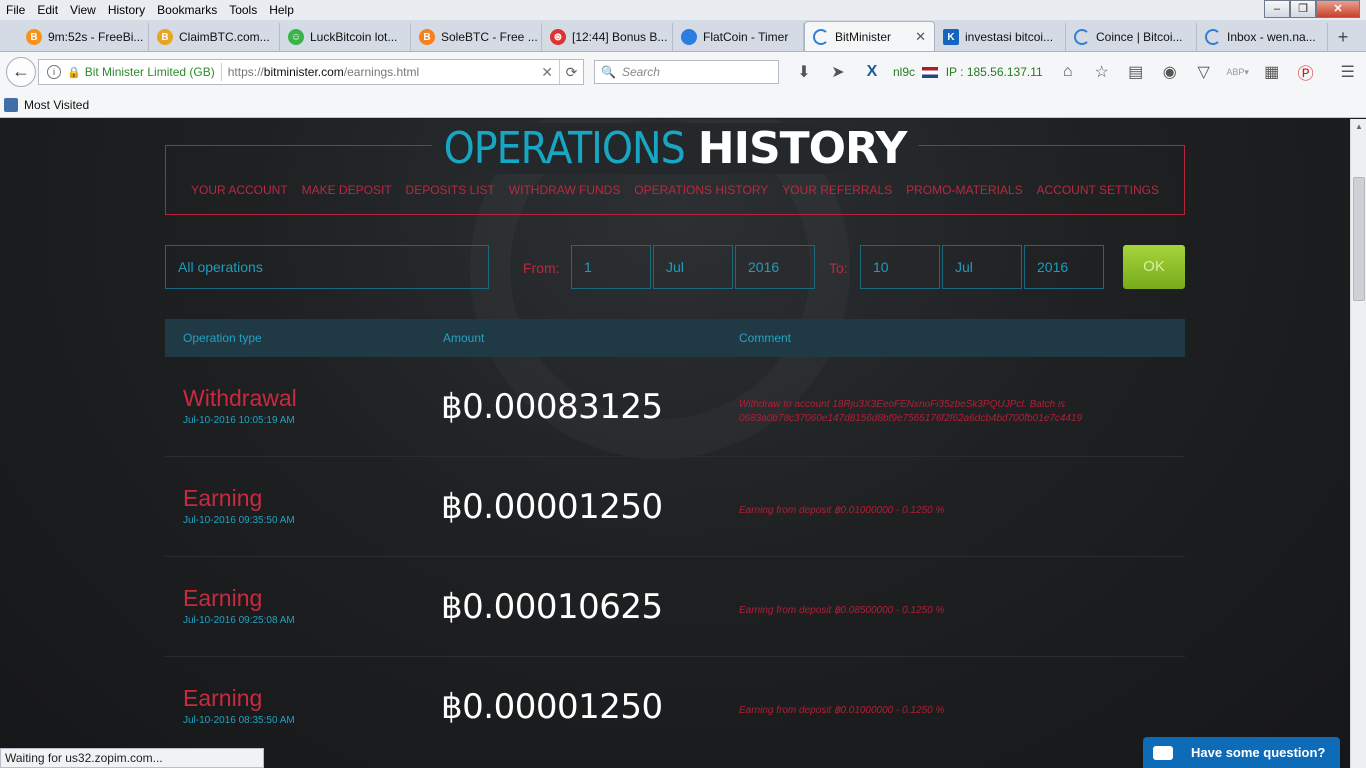 The image size is (1366, 768). What do you see at coordinates (611, 267) in the screenshot?
I see `from-day-select: 1` at bounding box center [611, 267].